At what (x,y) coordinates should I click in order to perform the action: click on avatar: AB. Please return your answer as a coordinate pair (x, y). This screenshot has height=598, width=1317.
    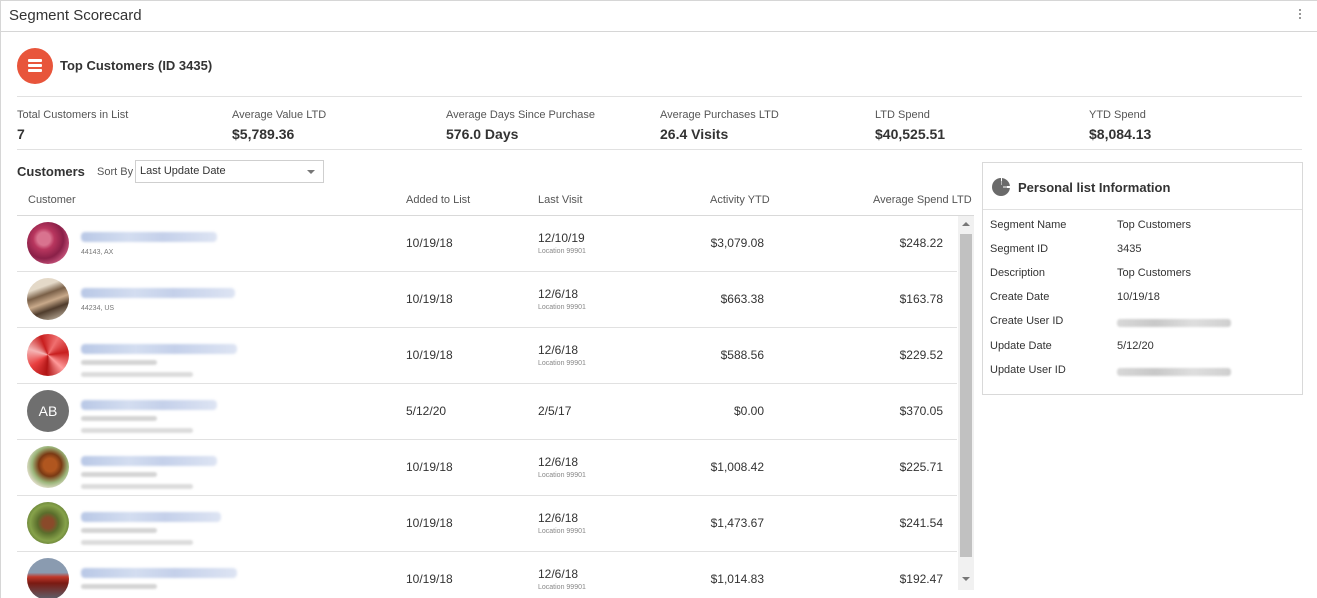
    Looking at the image, I should click on (48, 411).